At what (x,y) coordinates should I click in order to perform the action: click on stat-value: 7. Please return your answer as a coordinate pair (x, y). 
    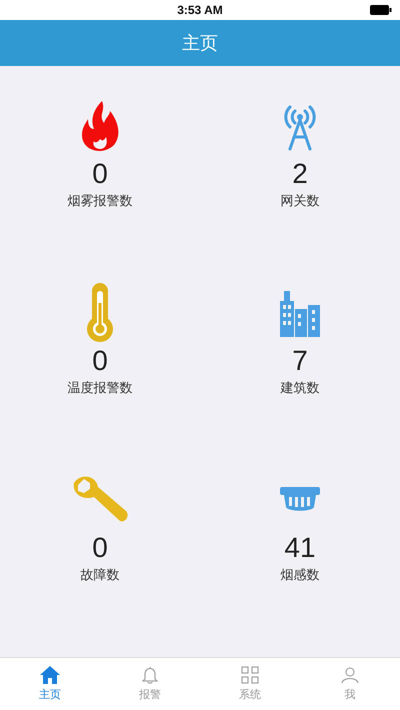
    Looking at the image, I should click on (300, 361).